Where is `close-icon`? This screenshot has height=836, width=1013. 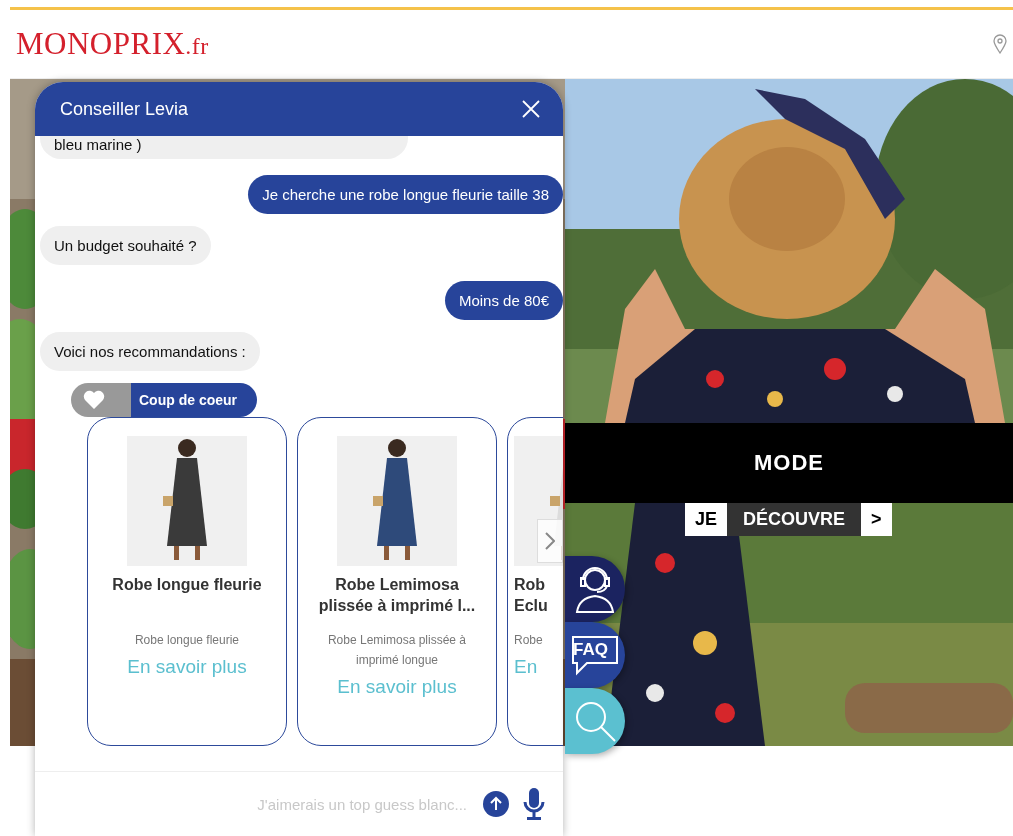 close-icon is located at coordinates (531, 109).